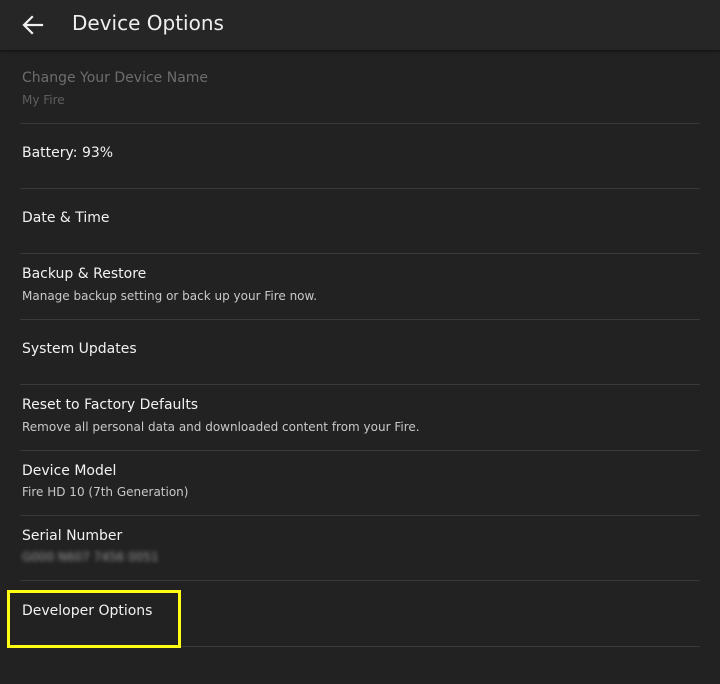 Image resolution: width=720 pixels, height=684 pixels. What do you see at coordinates (66, 218) in the screenshot?
I see `date-time-label: Date & Time` at bounding box center [66, 218].